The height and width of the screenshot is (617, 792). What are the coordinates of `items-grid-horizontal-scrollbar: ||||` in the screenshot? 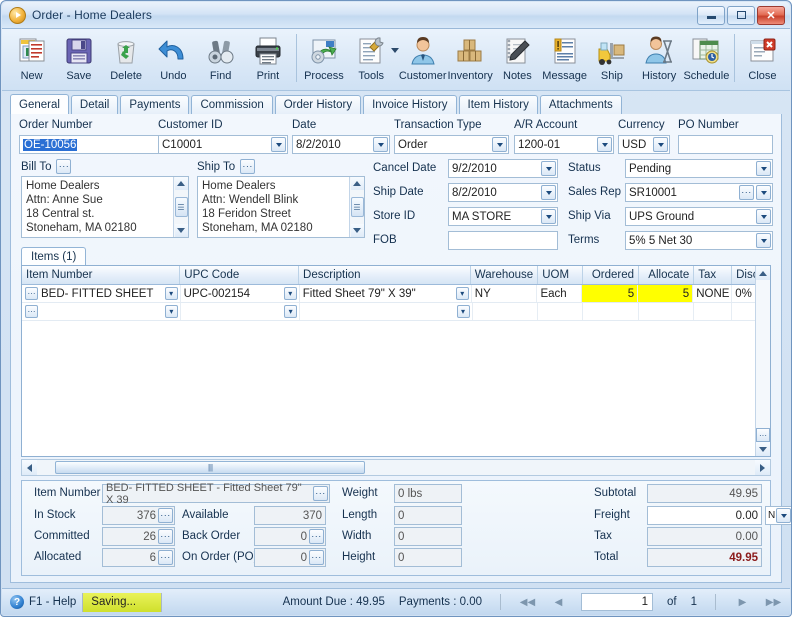 It's located at (396, 467).